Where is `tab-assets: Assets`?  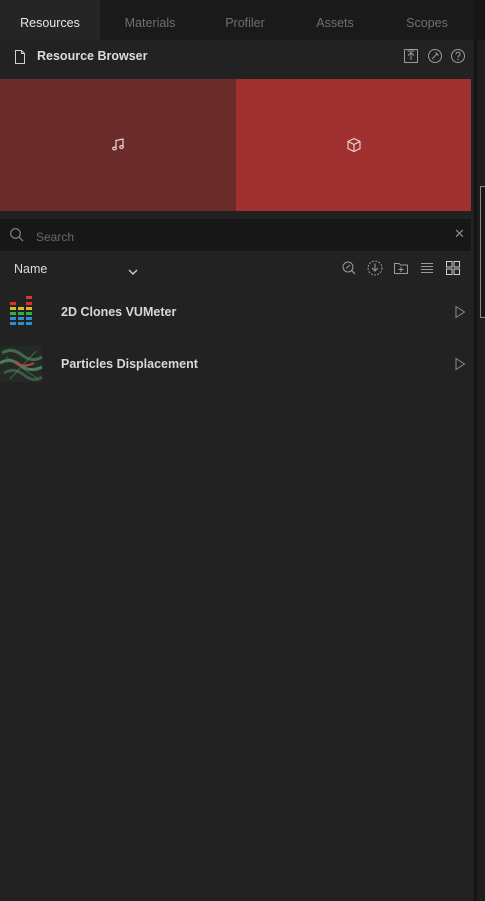
tab-assets: Assets is located at coordinates (335, 20).